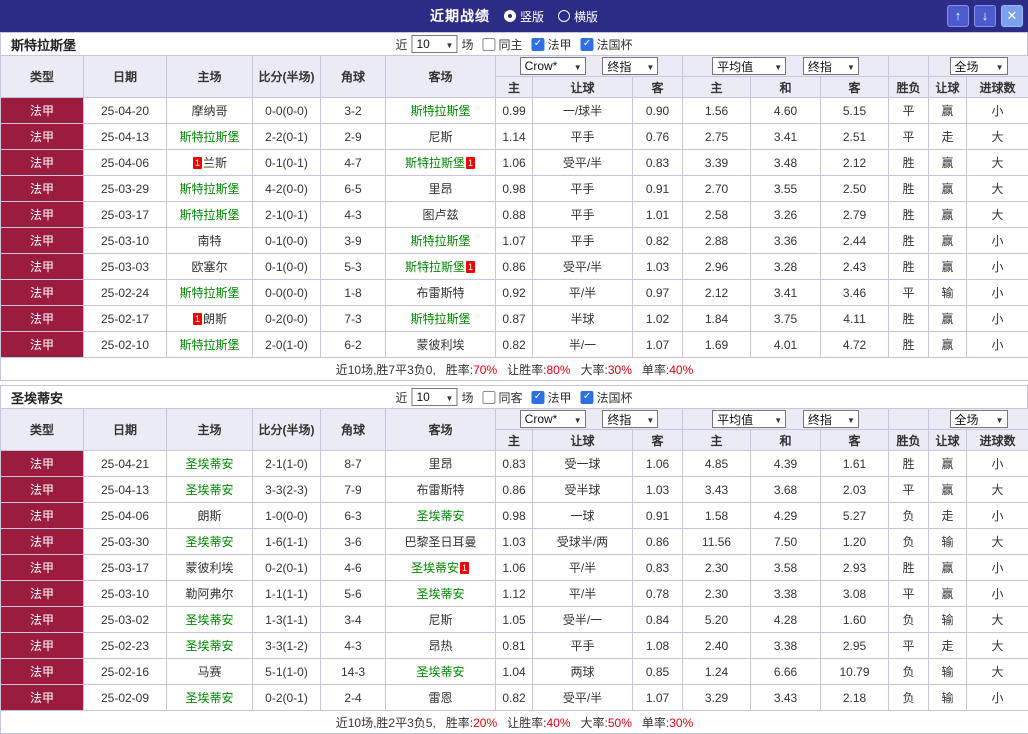  I want to click on handicap-away-odds-cell: 1.02, so click(658, 319).